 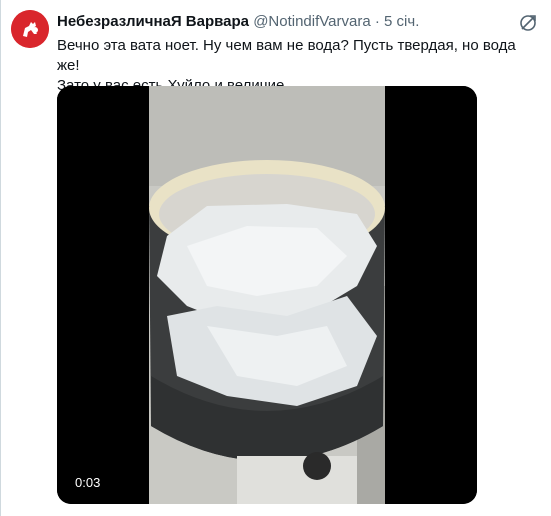 I want to click on avatar, so click(x=30, y=29).